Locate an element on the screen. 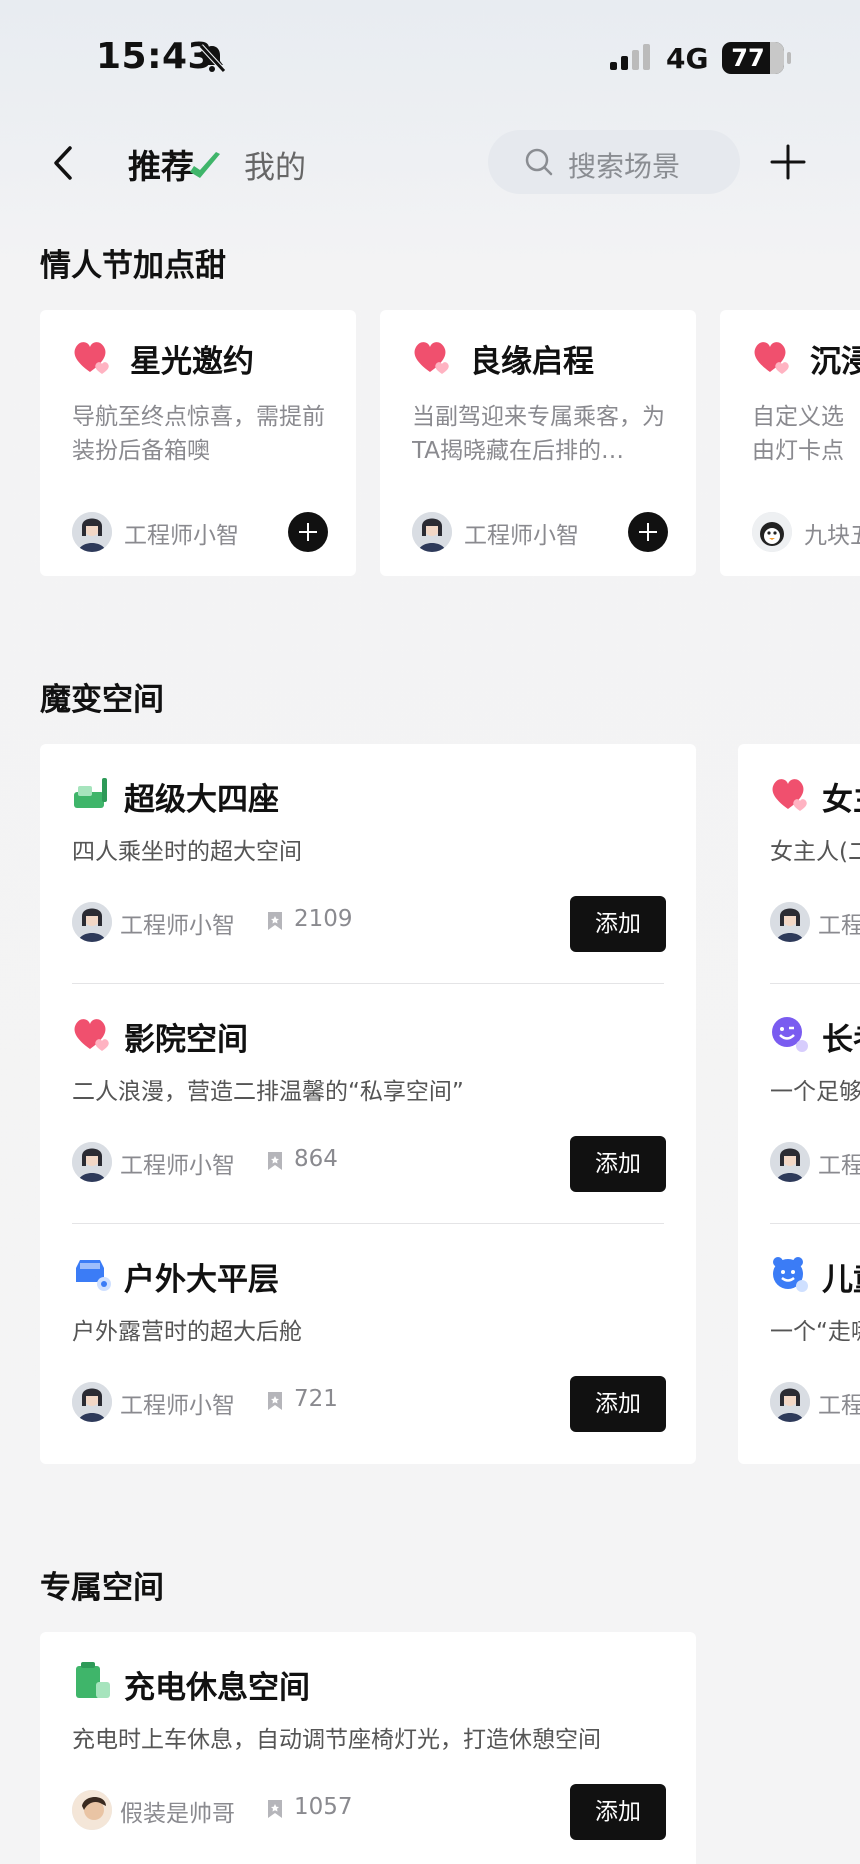  tab-recommended: 推荐 is located at coordinates (161, 164).